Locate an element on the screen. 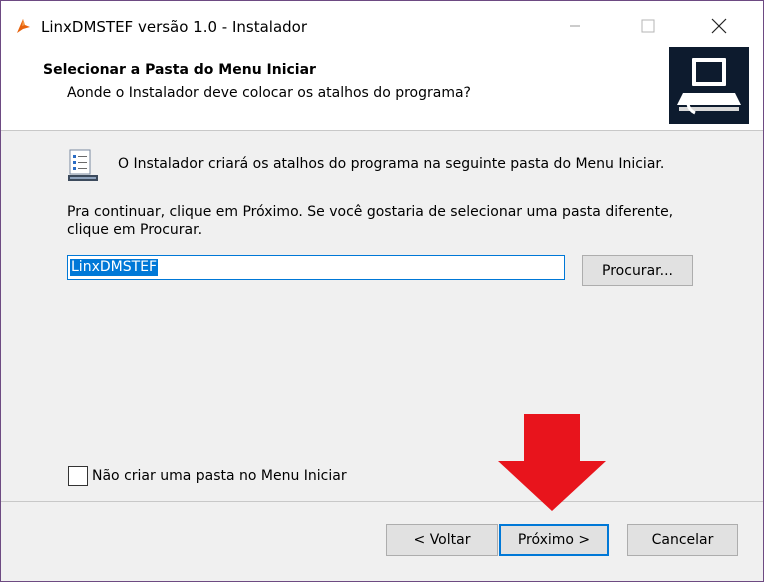  minimize-button is located at coordinates (575, 26).